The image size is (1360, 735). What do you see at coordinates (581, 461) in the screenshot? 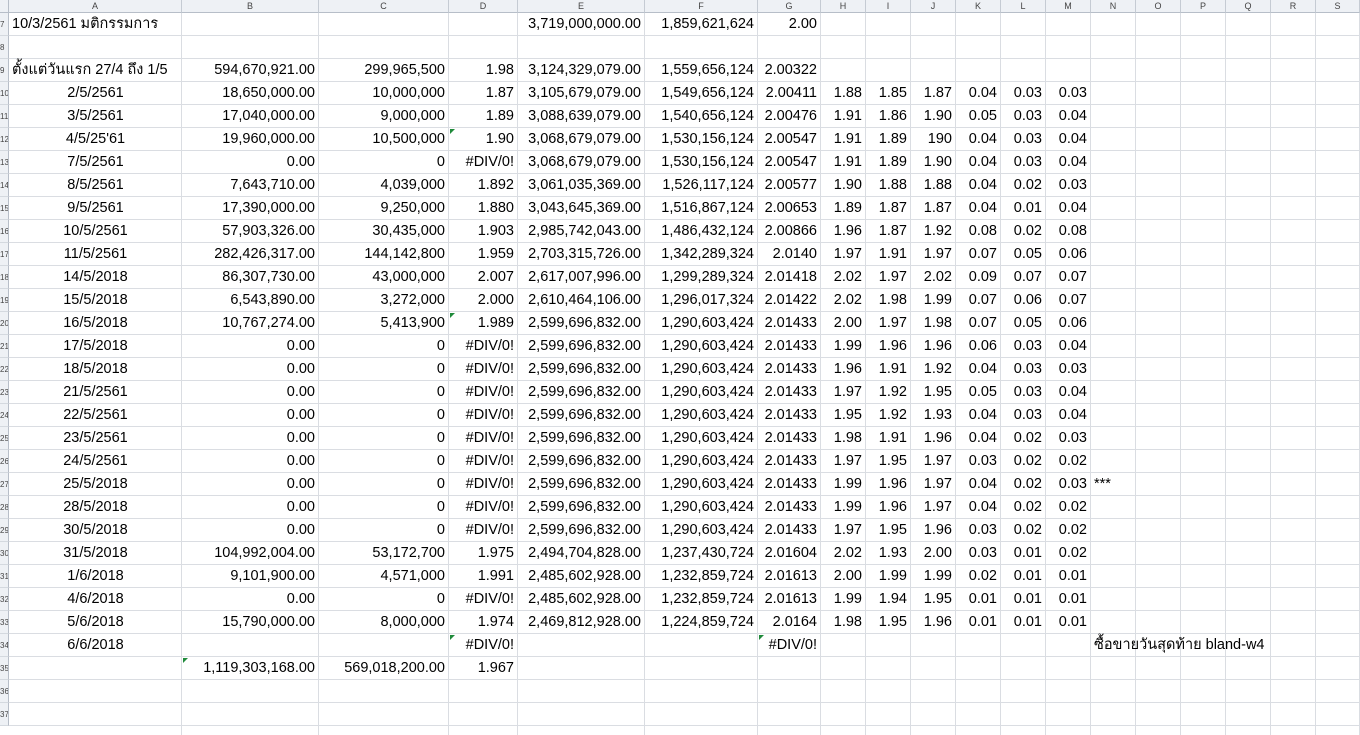
I see `cell-e-26: 2,599,696,832.00` at bounding box center [581, 461].